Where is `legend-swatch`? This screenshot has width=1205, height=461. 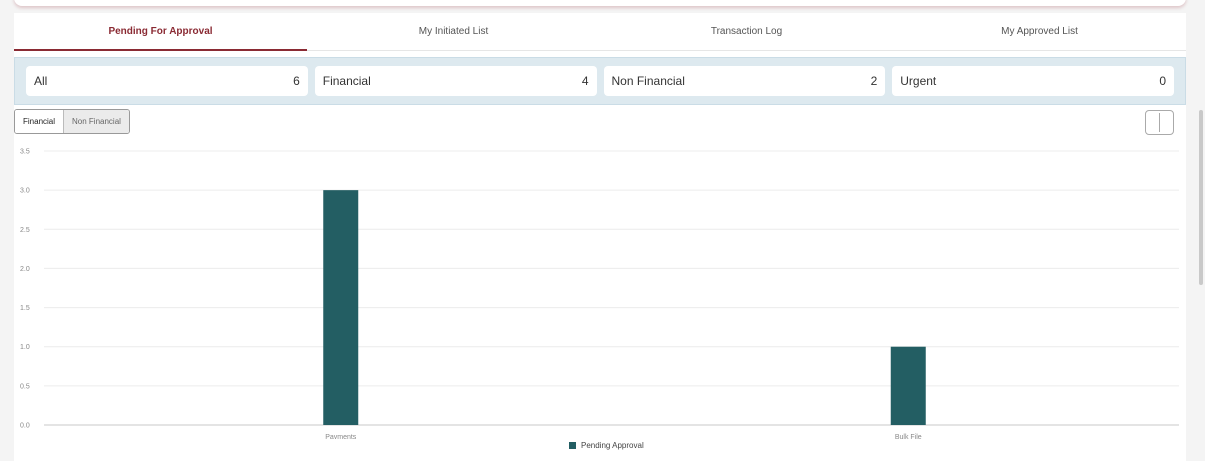 legend-swatch is located at coordinates (572, 445).